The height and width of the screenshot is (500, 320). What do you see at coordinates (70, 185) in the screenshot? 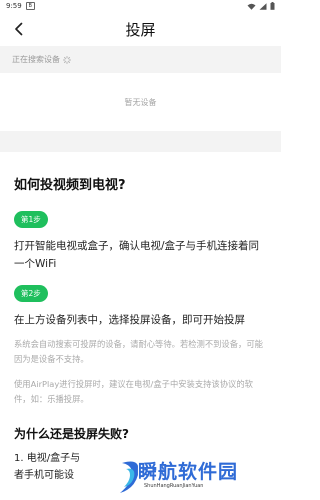
I see `help-title: 如何投视频到电视?` at bounding box center [70, 185].